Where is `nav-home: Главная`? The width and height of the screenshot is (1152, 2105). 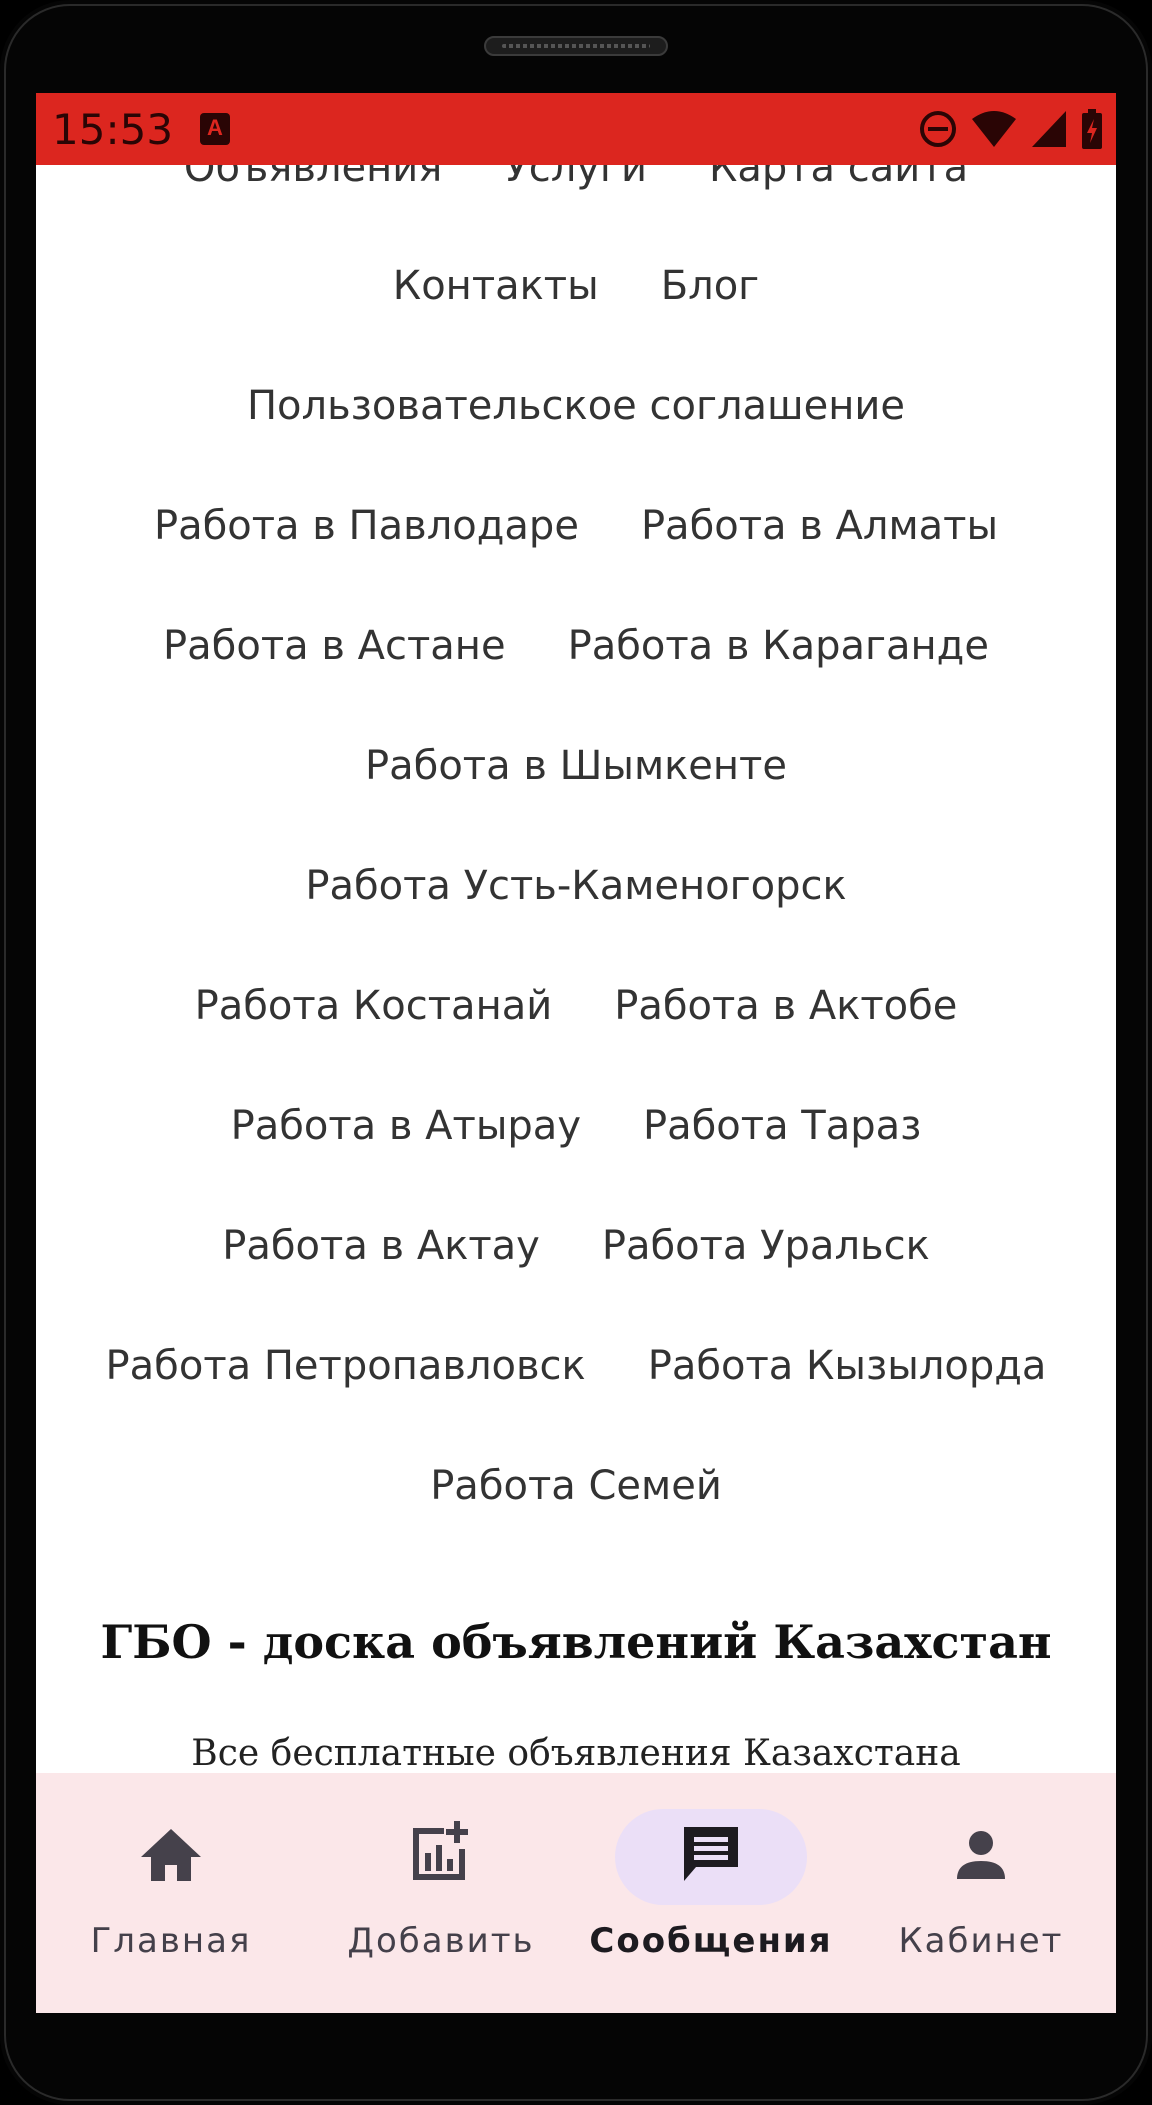 nav-home: Главная is located at coordinates (171, 1893).